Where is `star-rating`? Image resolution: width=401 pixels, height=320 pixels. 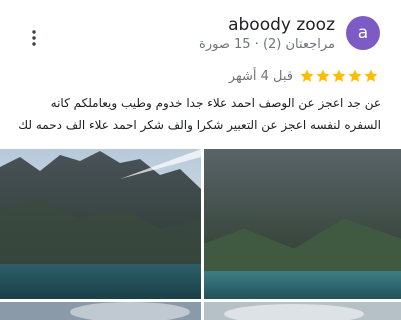
star-rating is located at coordinates (339, 76).